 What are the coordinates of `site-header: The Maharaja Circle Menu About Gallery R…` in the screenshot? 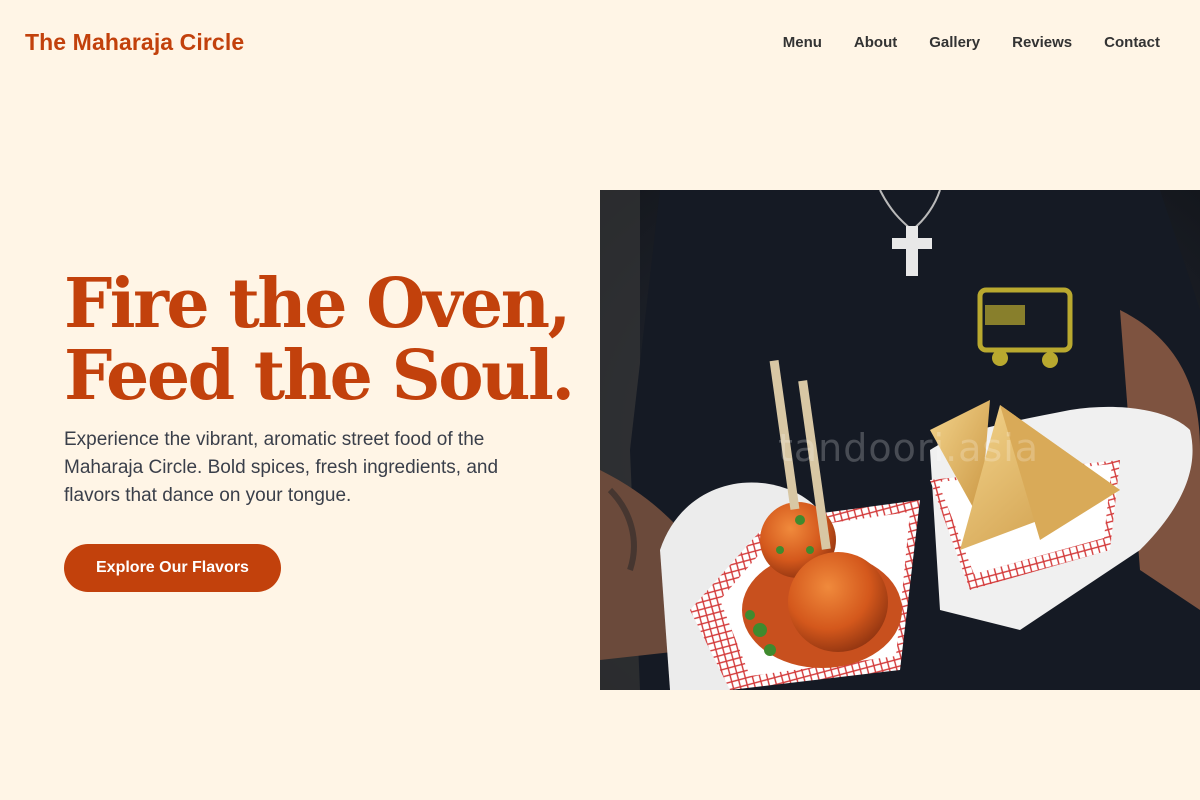 It's located at (600, 42).